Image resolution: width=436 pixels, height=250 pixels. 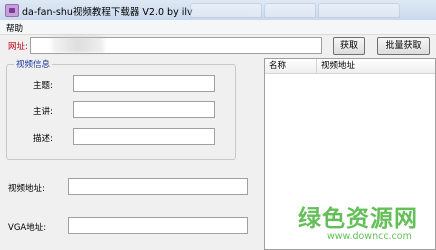 What do you see at coordinates (43, 139) in the screenshot?
I see `description-label: 描述:` at bounding box center [43, 139].